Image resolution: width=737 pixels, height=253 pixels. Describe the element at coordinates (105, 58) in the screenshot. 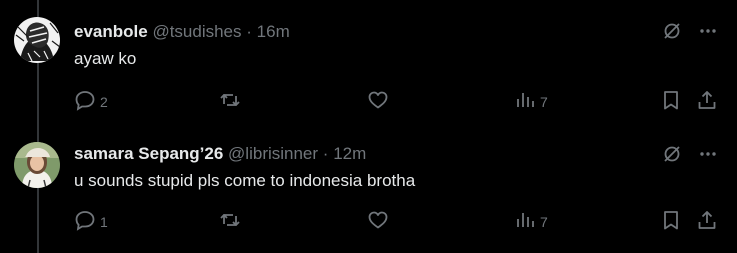

I see `tweet-text: ayaw ko` at that location.